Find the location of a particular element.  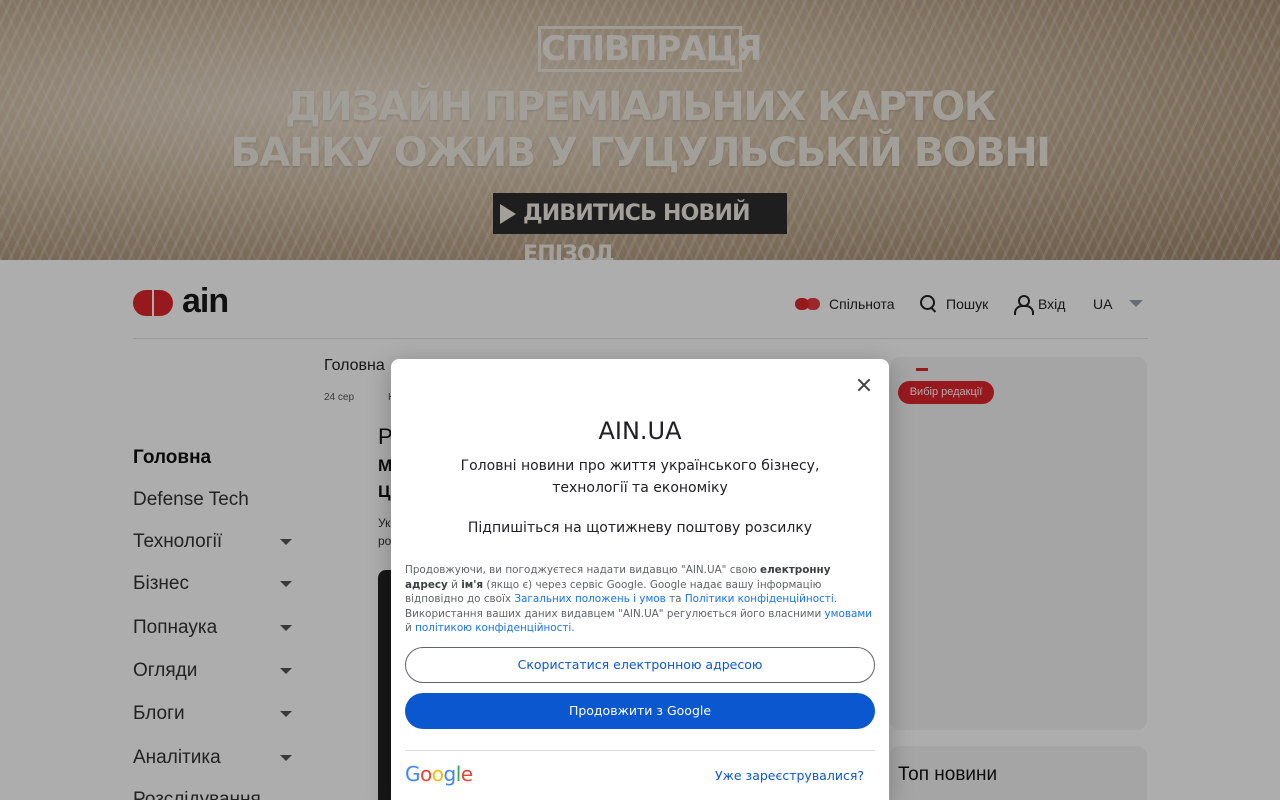

use-email-button: Скористатися електронною адресою is located at coordinates (640, 665).